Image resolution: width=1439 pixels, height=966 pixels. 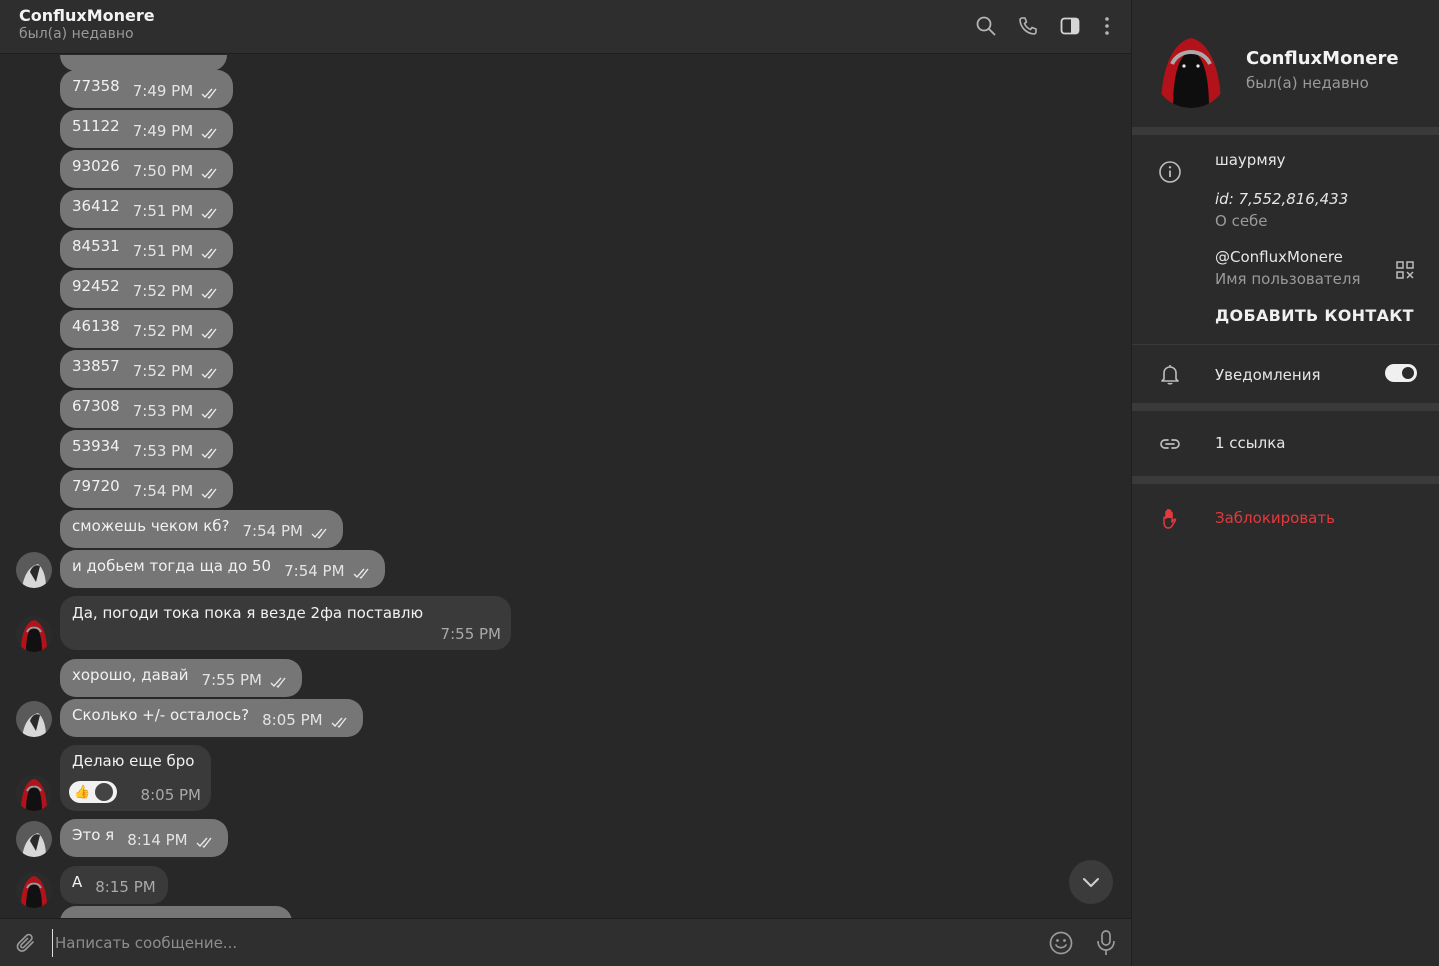 I want to click on message-outgoing: 92452 7:52 PM, so click(x=147, y=289).